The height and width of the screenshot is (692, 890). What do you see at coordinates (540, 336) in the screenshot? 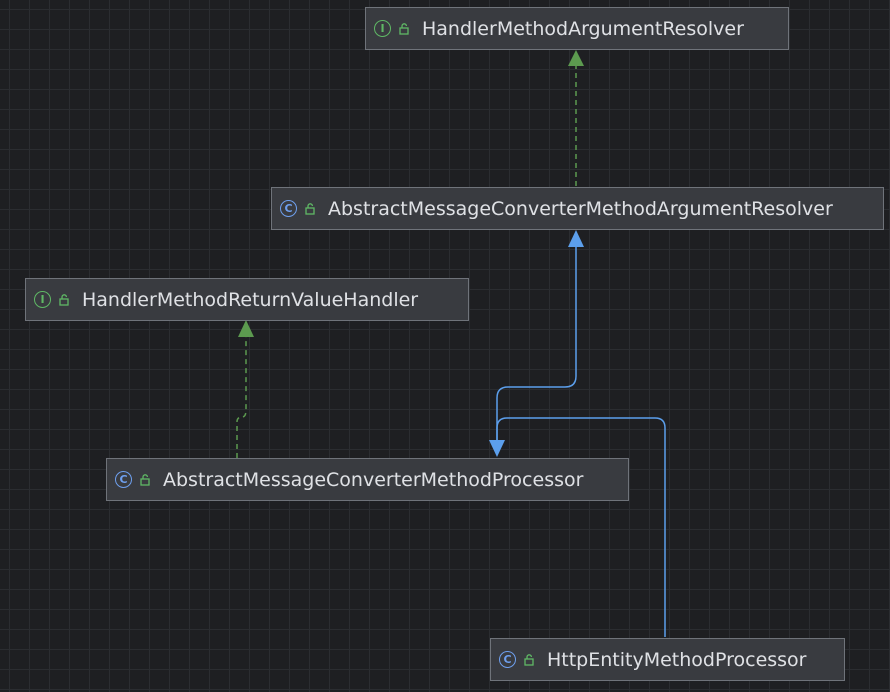
I see `edge-processor-extends` at bounding box center [540, 336].